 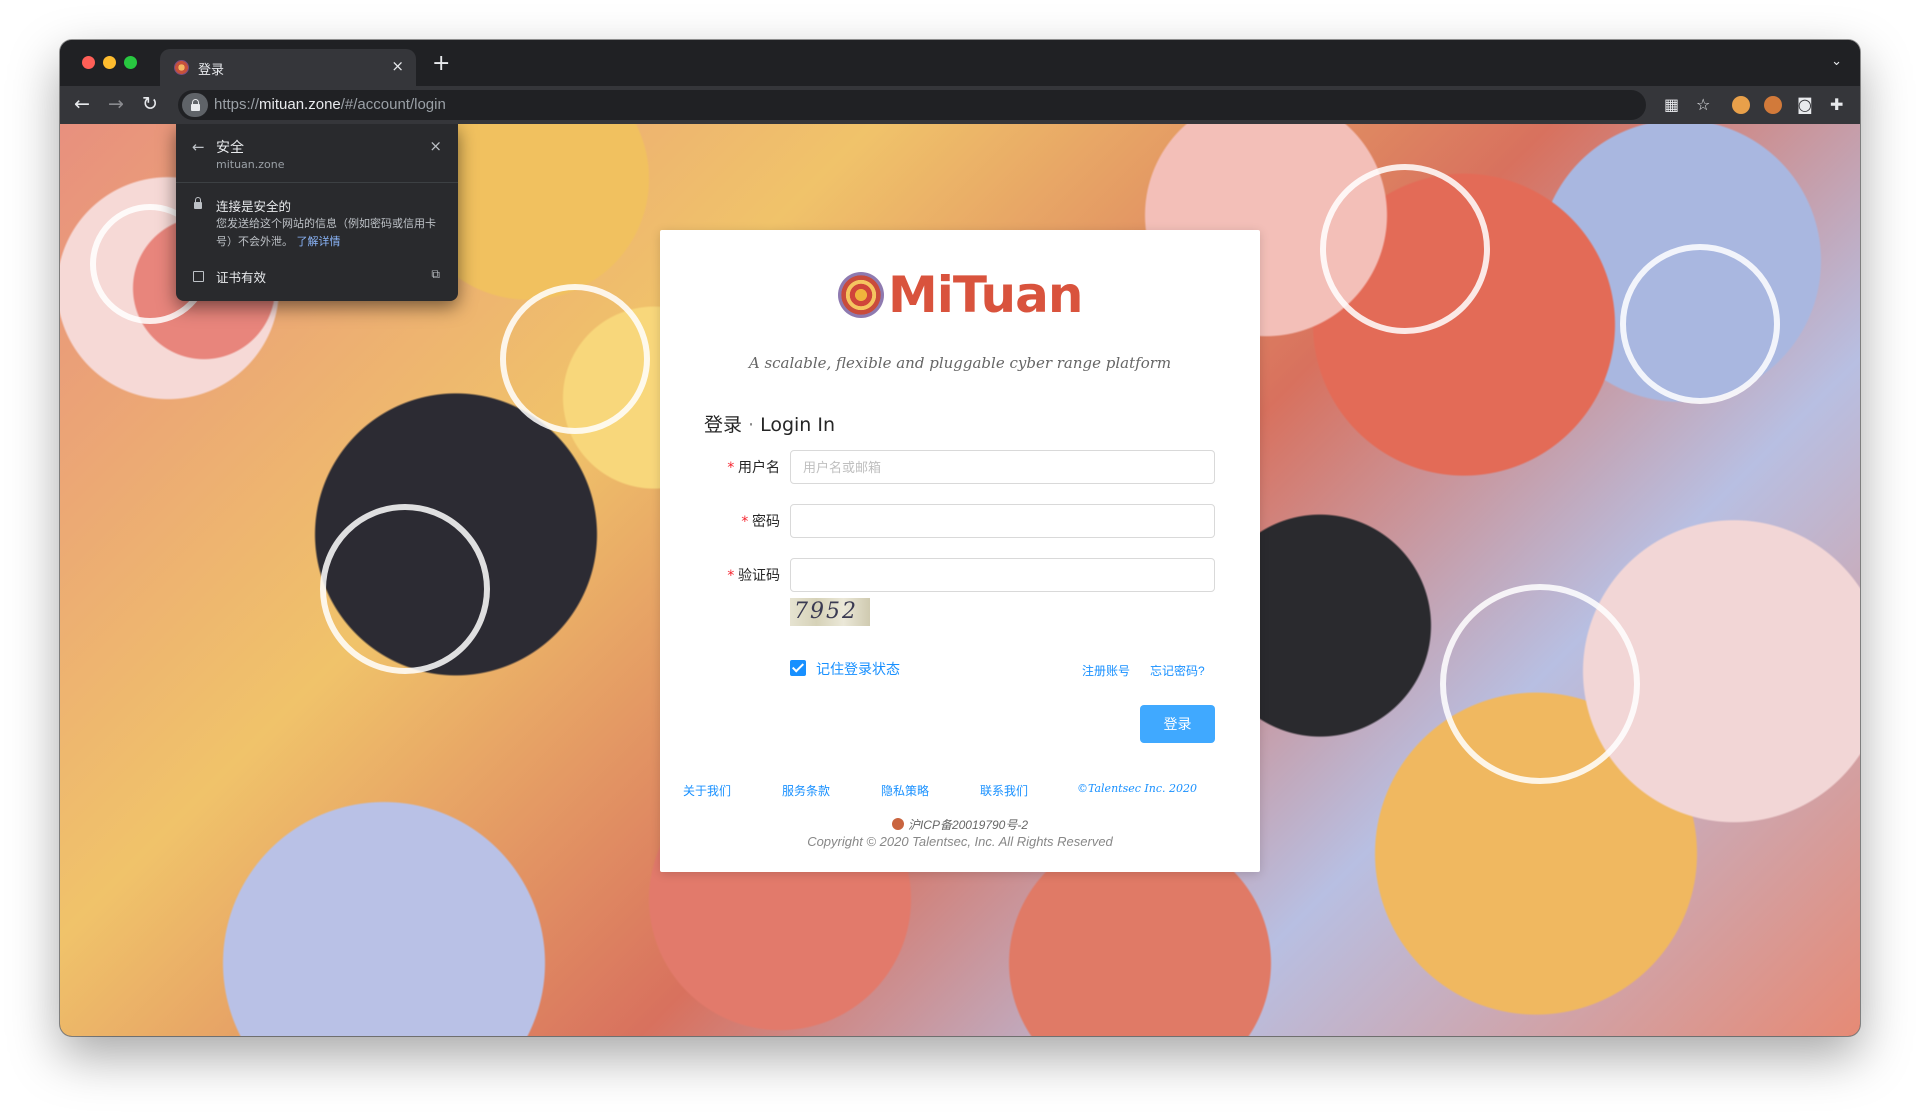 What do you see at coordinates (198, 203) in the screenshot?
I see `popup-lock-icon` at bounding box center [198, 203].